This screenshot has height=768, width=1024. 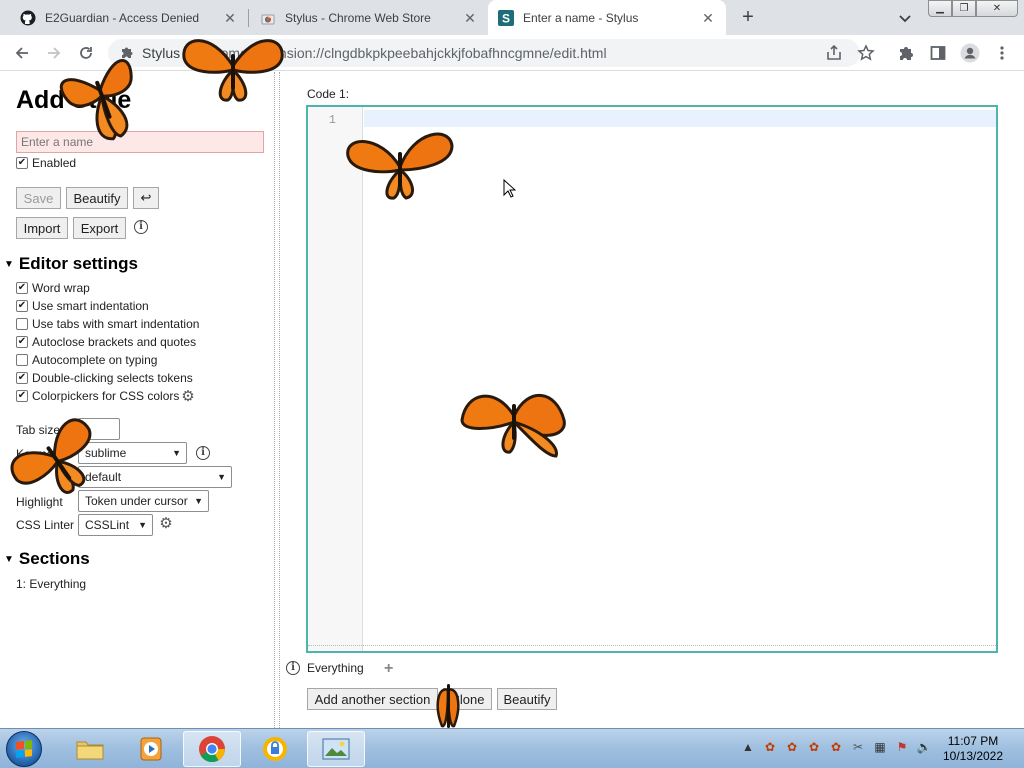 I want to click on caret-down-icon: ▼, so click(x=9, y=559).